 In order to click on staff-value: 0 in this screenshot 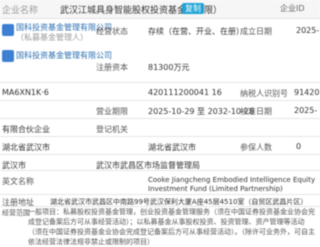, I will do `click(299, 146)`.